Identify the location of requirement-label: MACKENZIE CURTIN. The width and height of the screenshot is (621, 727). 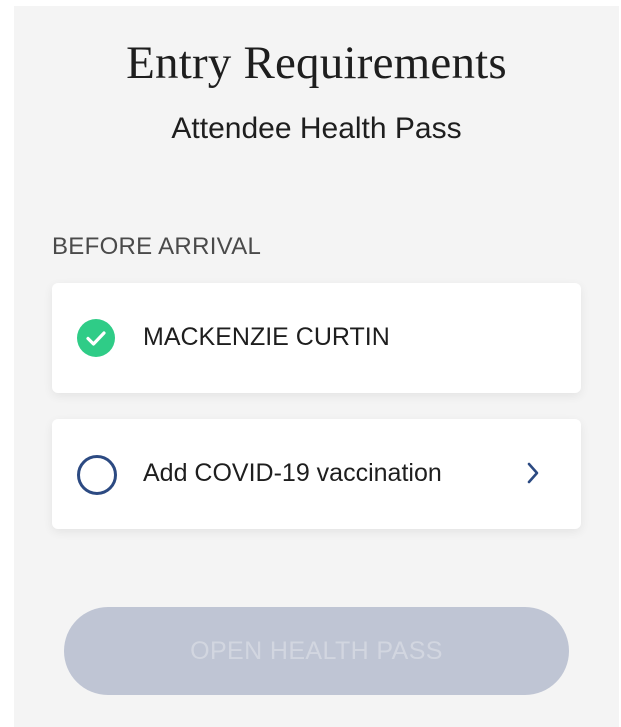
(266, 337).